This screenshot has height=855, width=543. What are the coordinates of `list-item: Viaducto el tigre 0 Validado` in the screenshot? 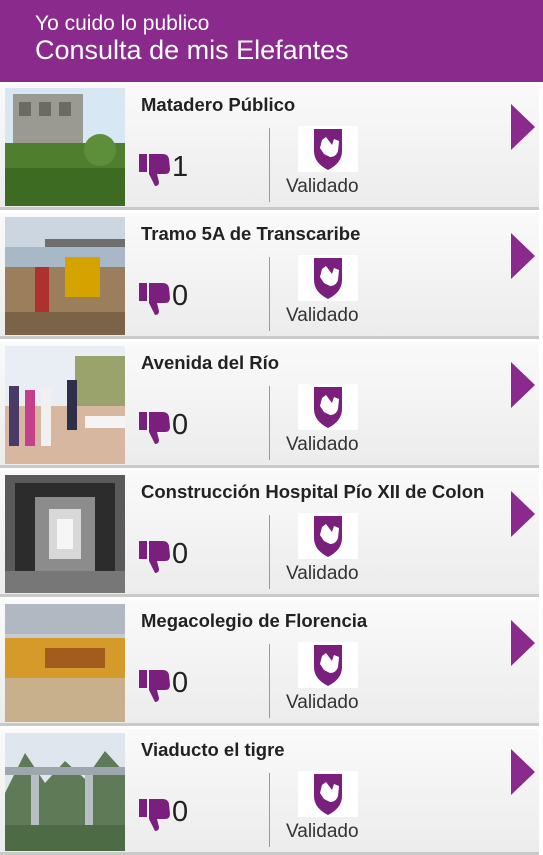 It's located at (269, 792).